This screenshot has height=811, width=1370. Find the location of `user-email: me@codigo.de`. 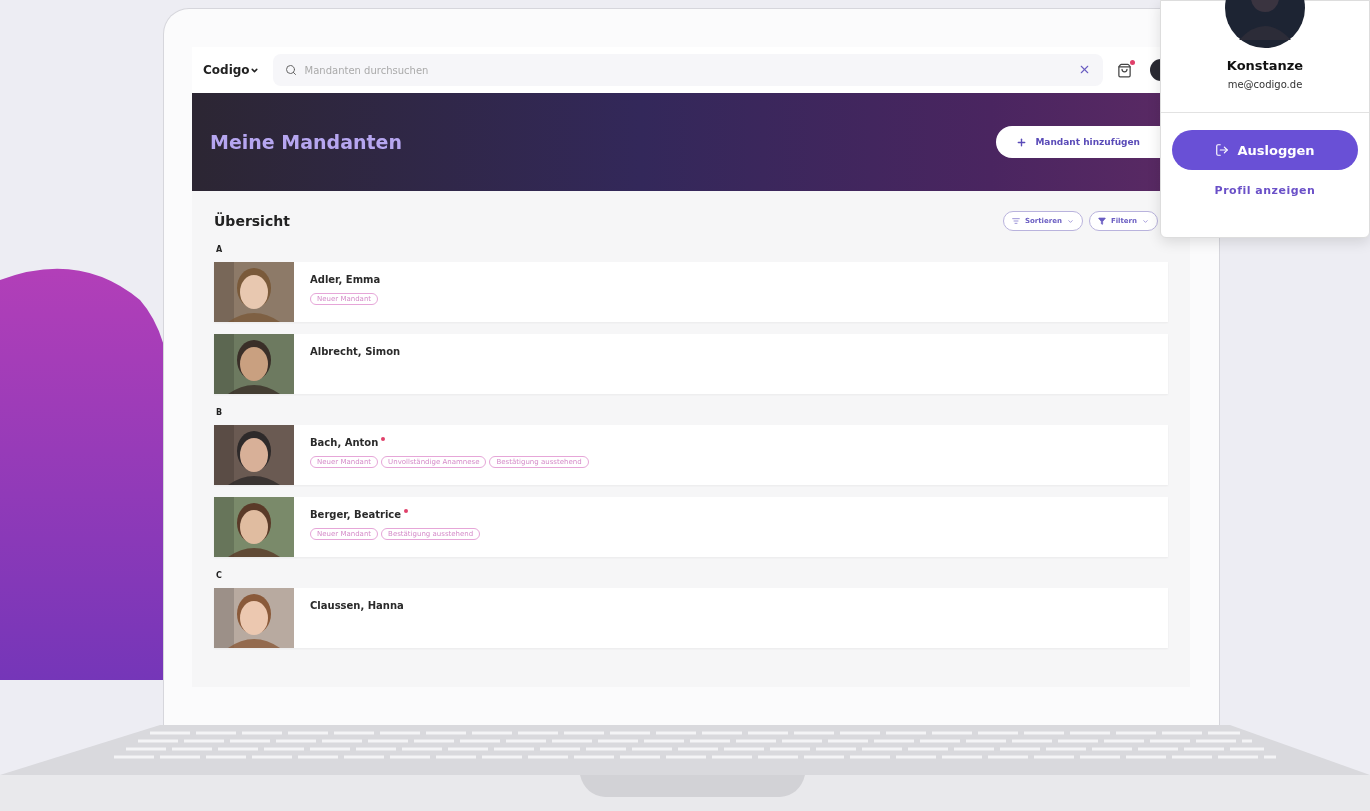

user-email: me@codigo.de is located at coordinates (1265, 84).